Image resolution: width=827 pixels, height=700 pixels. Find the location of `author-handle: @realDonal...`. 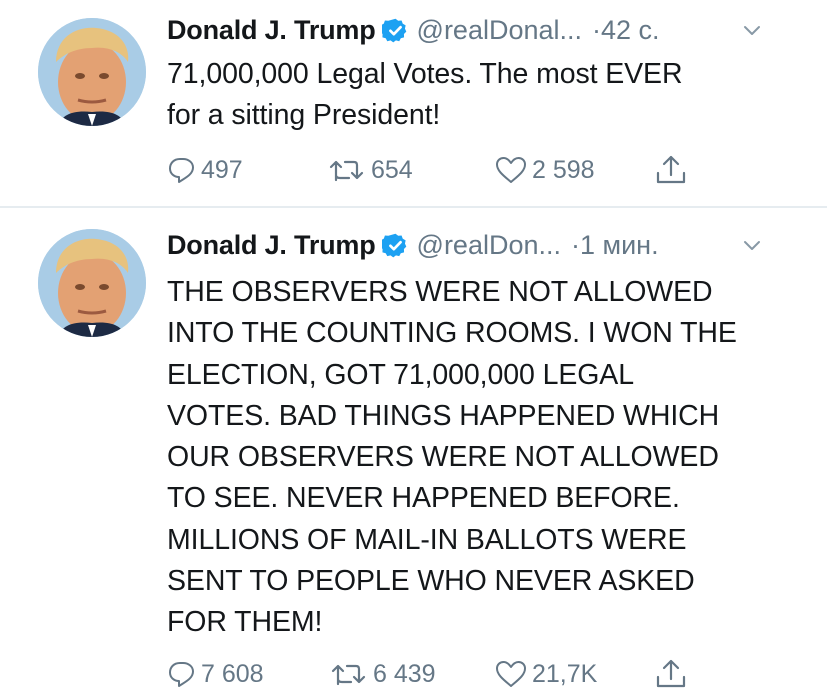

author-handle: @realDonal... is located at coordinates (499, 30).